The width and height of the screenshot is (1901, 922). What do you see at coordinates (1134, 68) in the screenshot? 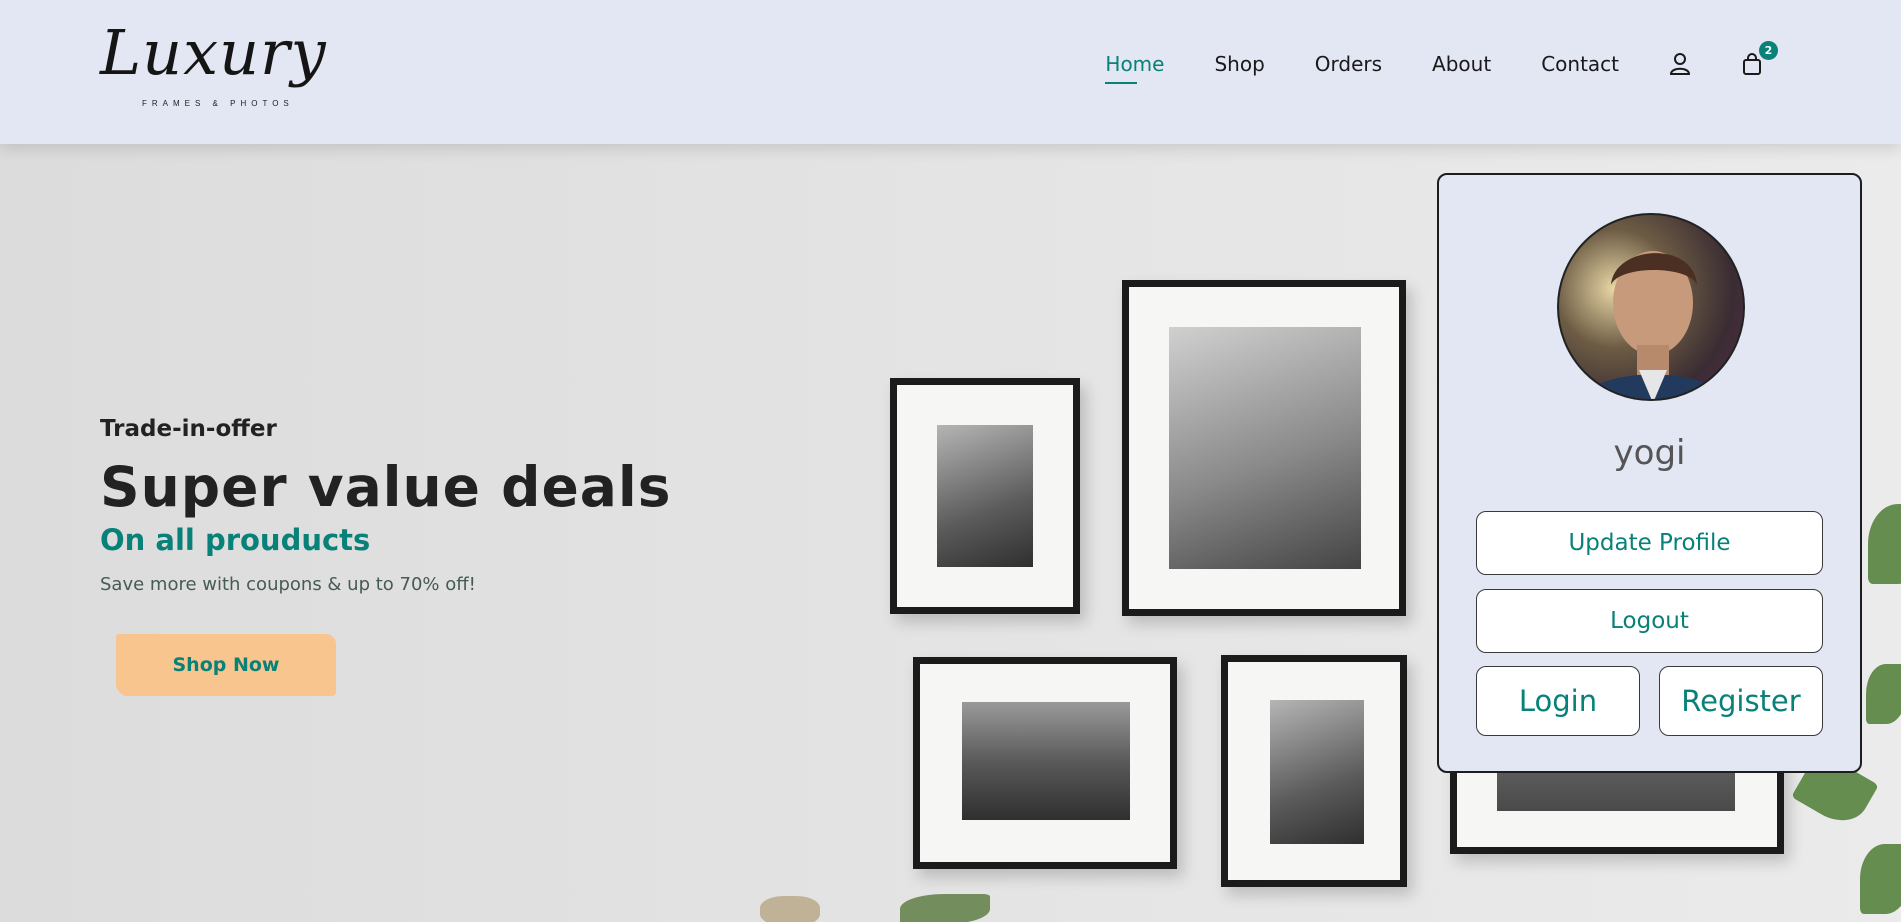
I see `nav-home: Home` at bounding box center [1134, 68].